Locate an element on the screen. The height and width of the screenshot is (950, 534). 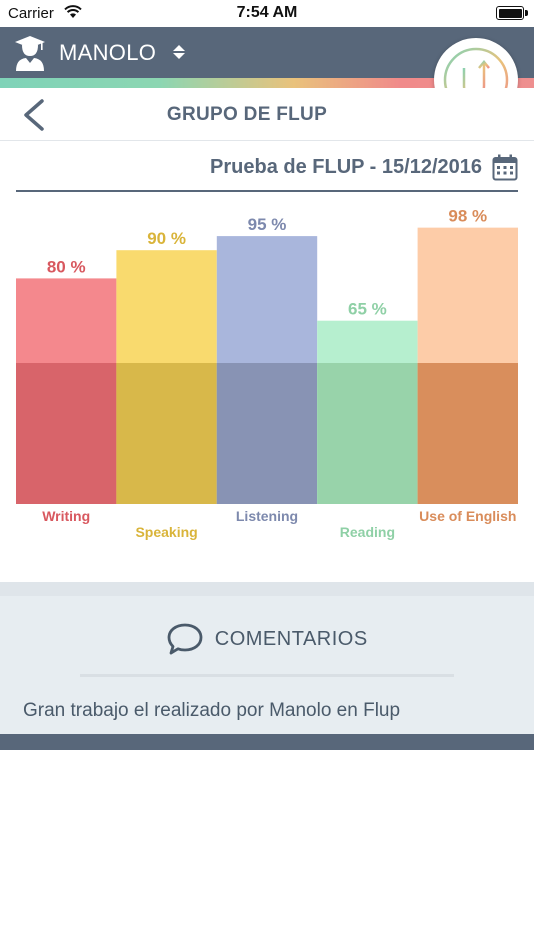
comments-header: COMENTARIOS is located at coordinates (267, 639).